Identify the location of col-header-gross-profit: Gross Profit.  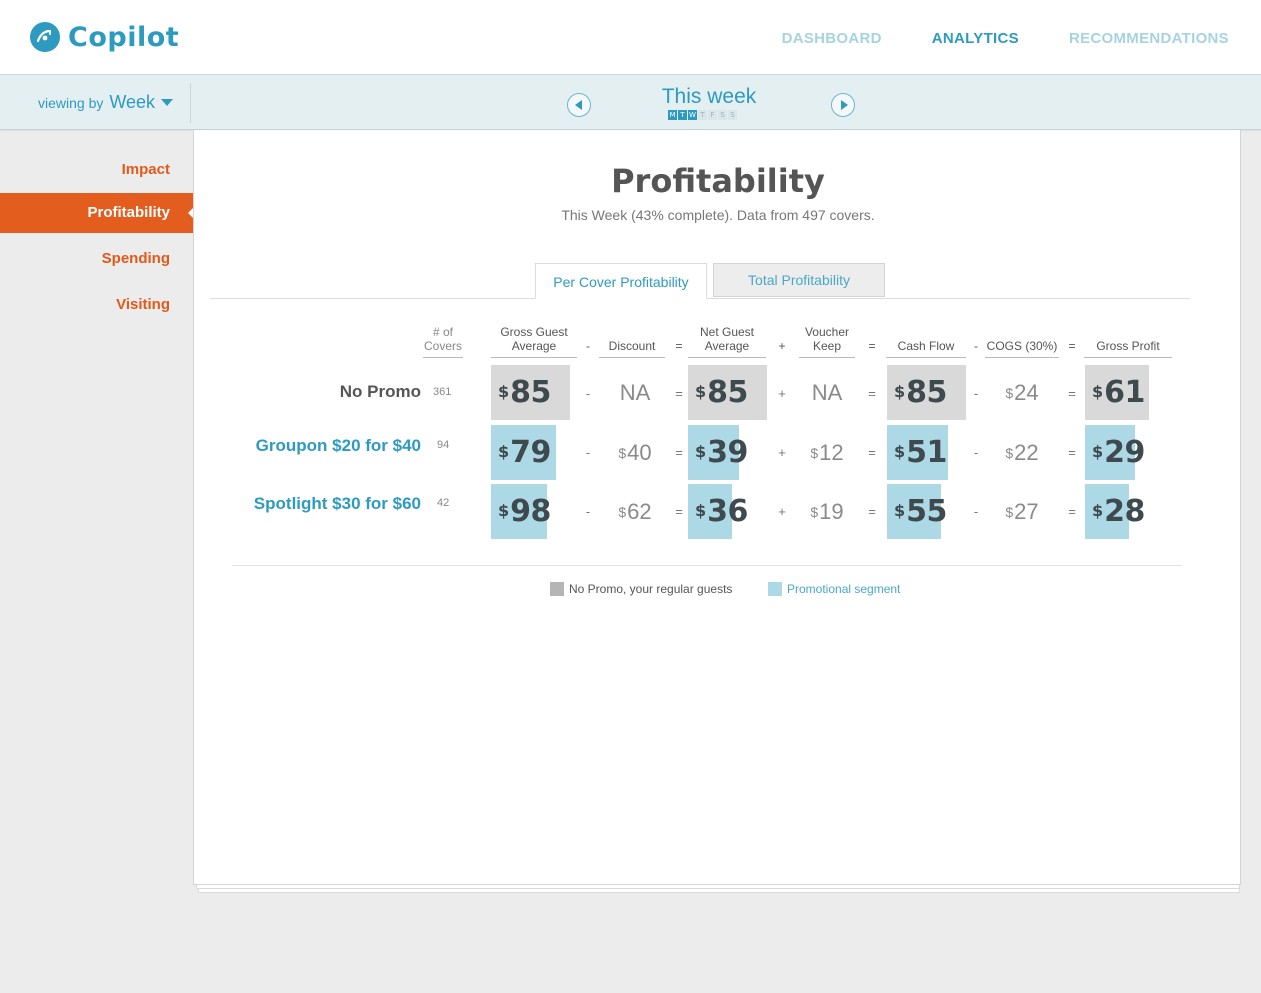
(1128, 341).